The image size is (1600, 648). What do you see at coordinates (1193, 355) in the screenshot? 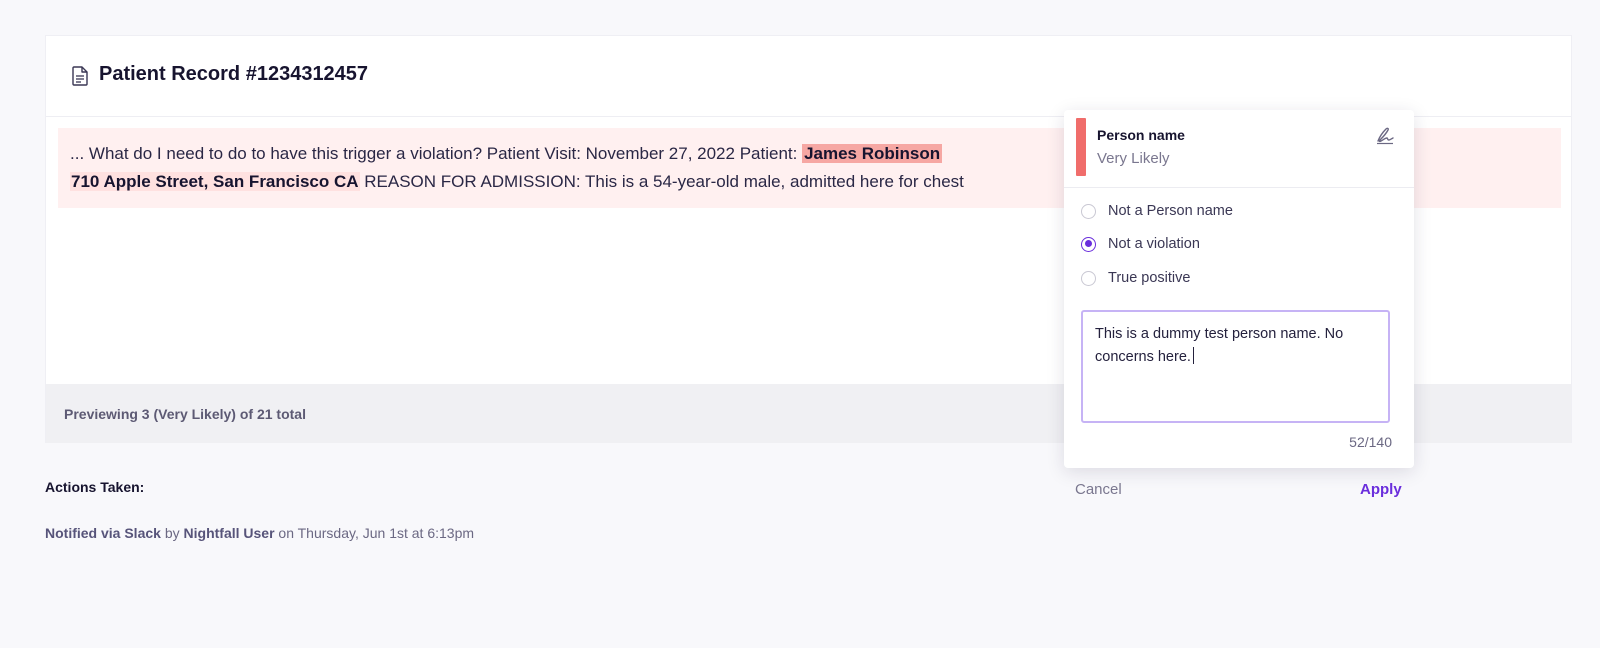
I see `text-cursor` at bounding box center [1193, 355].